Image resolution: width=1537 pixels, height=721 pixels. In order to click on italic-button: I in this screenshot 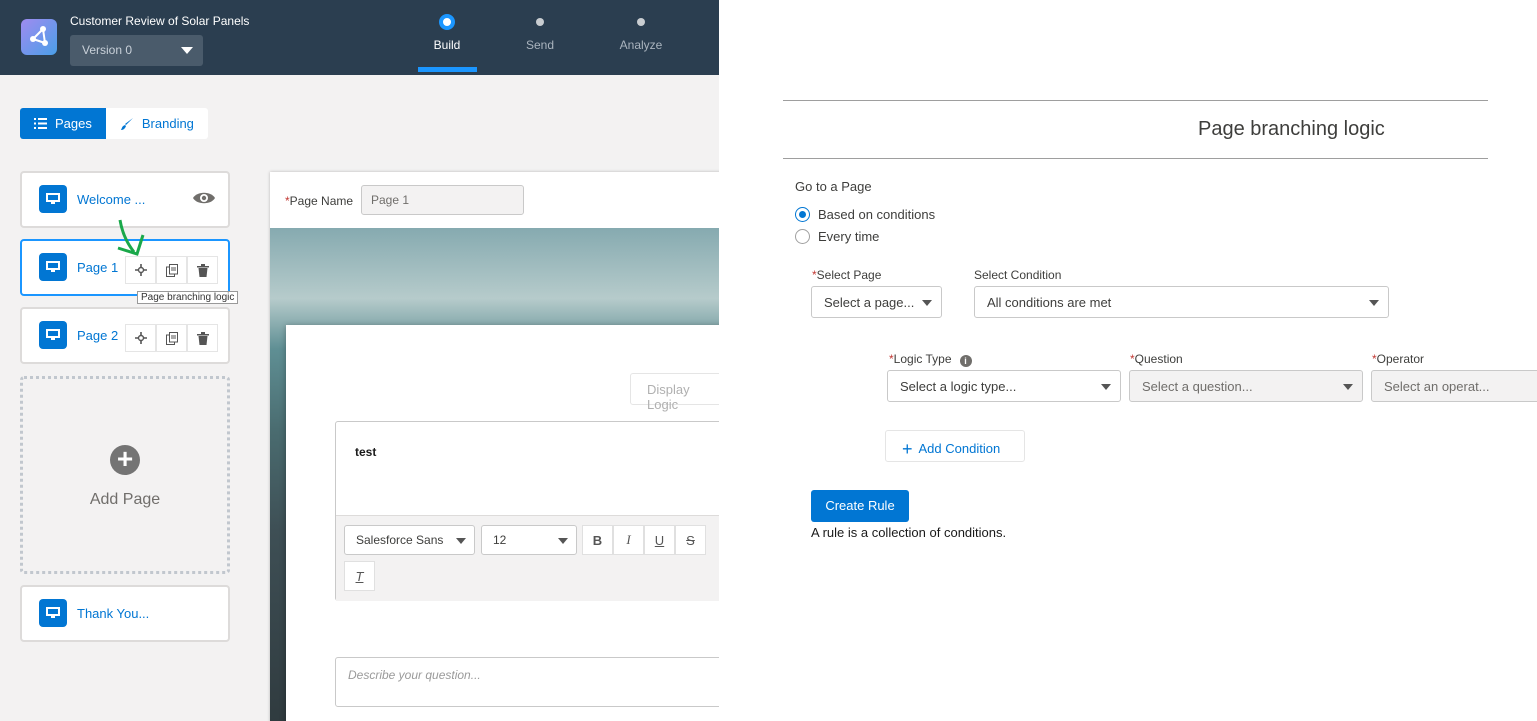, I will do `click(628, 540)`.